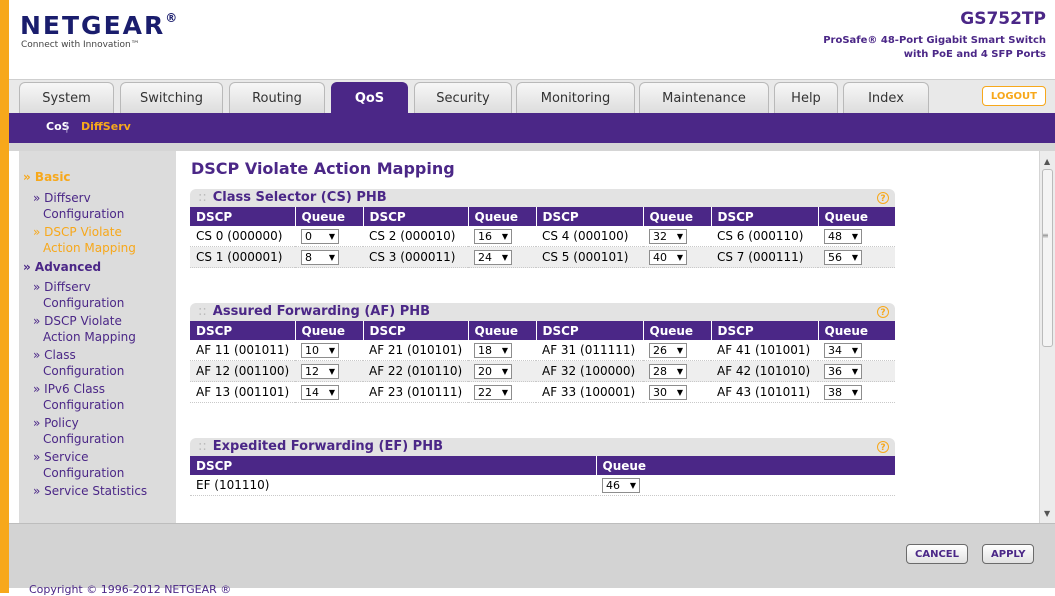  I want to click on vertical-scrollbar: ▲ ≡ ▼, so click(1047, 337).